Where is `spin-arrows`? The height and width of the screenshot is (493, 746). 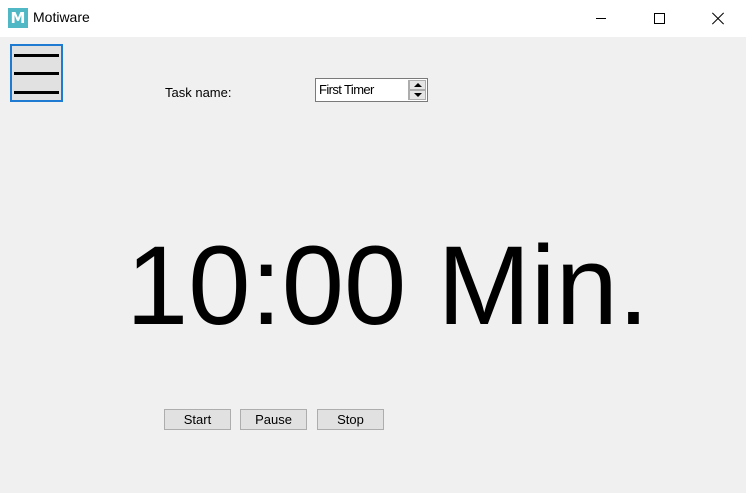 spin-arrows is located at coordinates (417, 90).